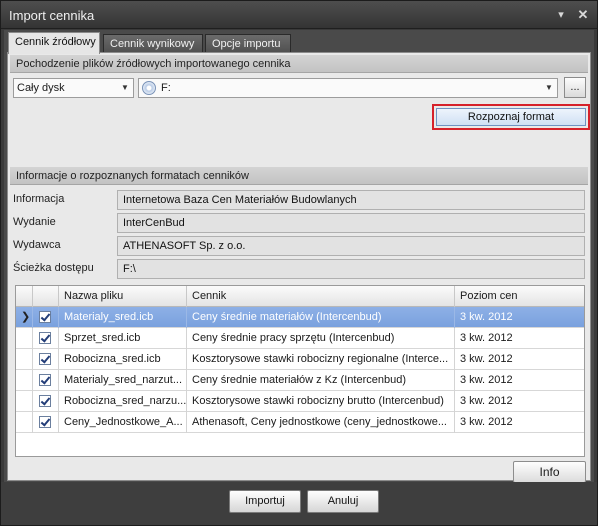 The image size is (598, 526). I want to click on field-label: Ścieżka dostępu, so click(53, 268).